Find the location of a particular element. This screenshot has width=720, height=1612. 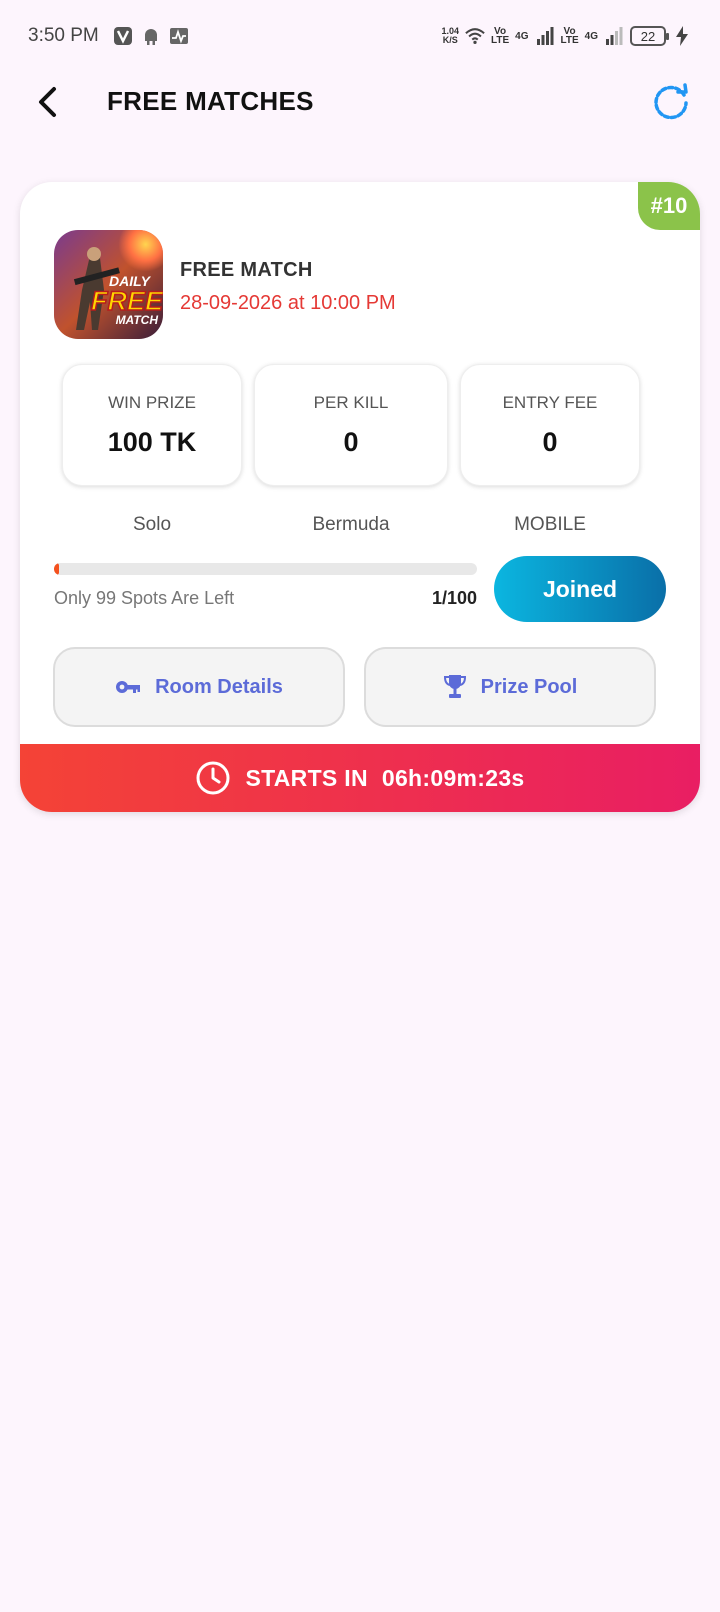

battery-icon: 22 is located at coordinates (649, 36).